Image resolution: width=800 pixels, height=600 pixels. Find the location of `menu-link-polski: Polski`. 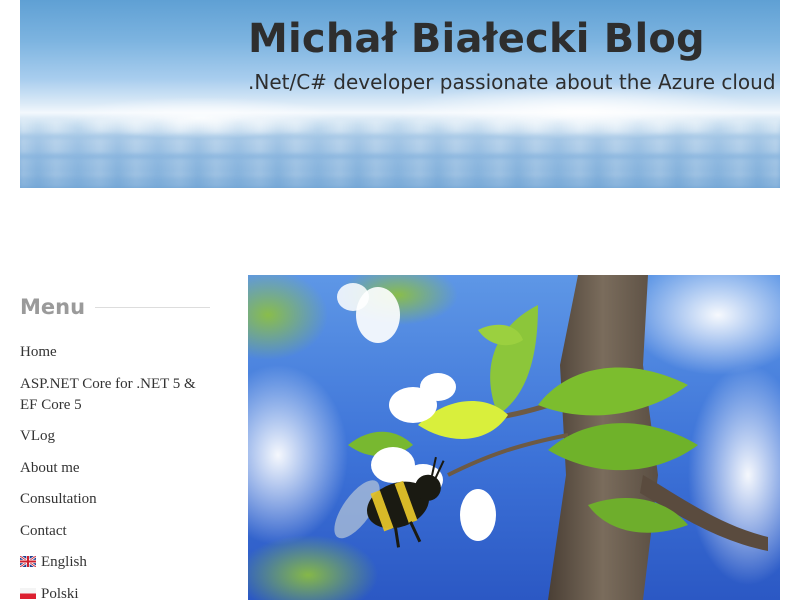

menu-link-polski: Polski is located at coordinates (49, 593).